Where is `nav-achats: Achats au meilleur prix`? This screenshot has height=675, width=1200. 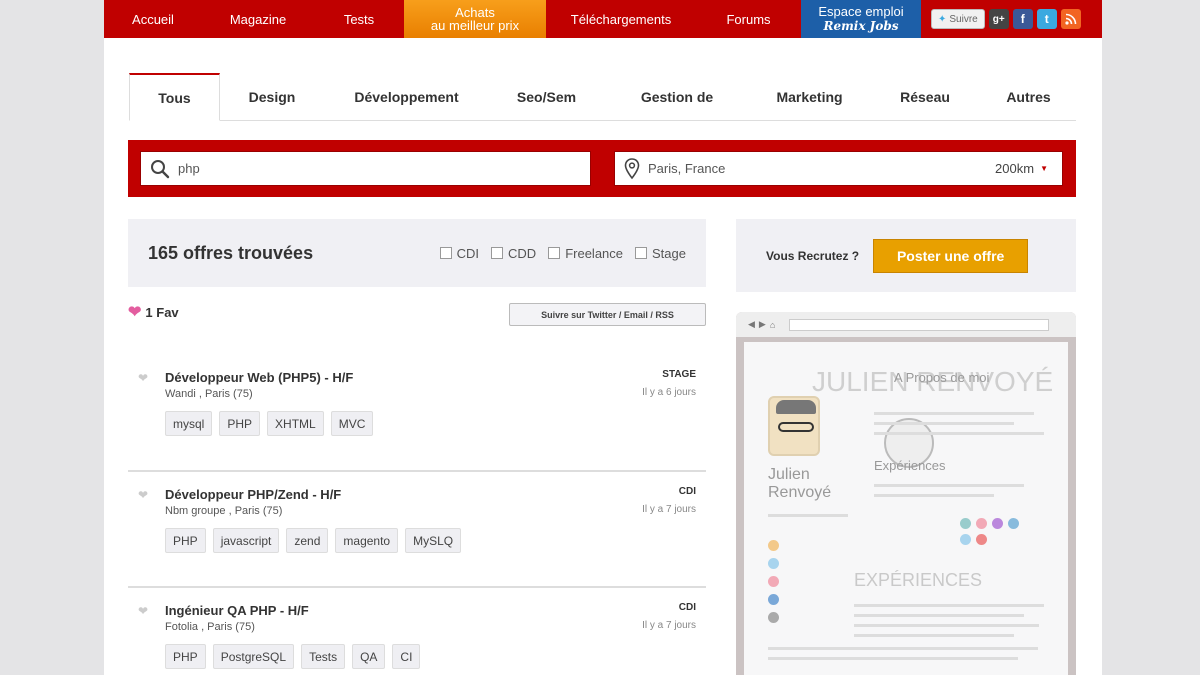 nav-achats: Achats au meilleur prix is located at coordinates (475, 19).